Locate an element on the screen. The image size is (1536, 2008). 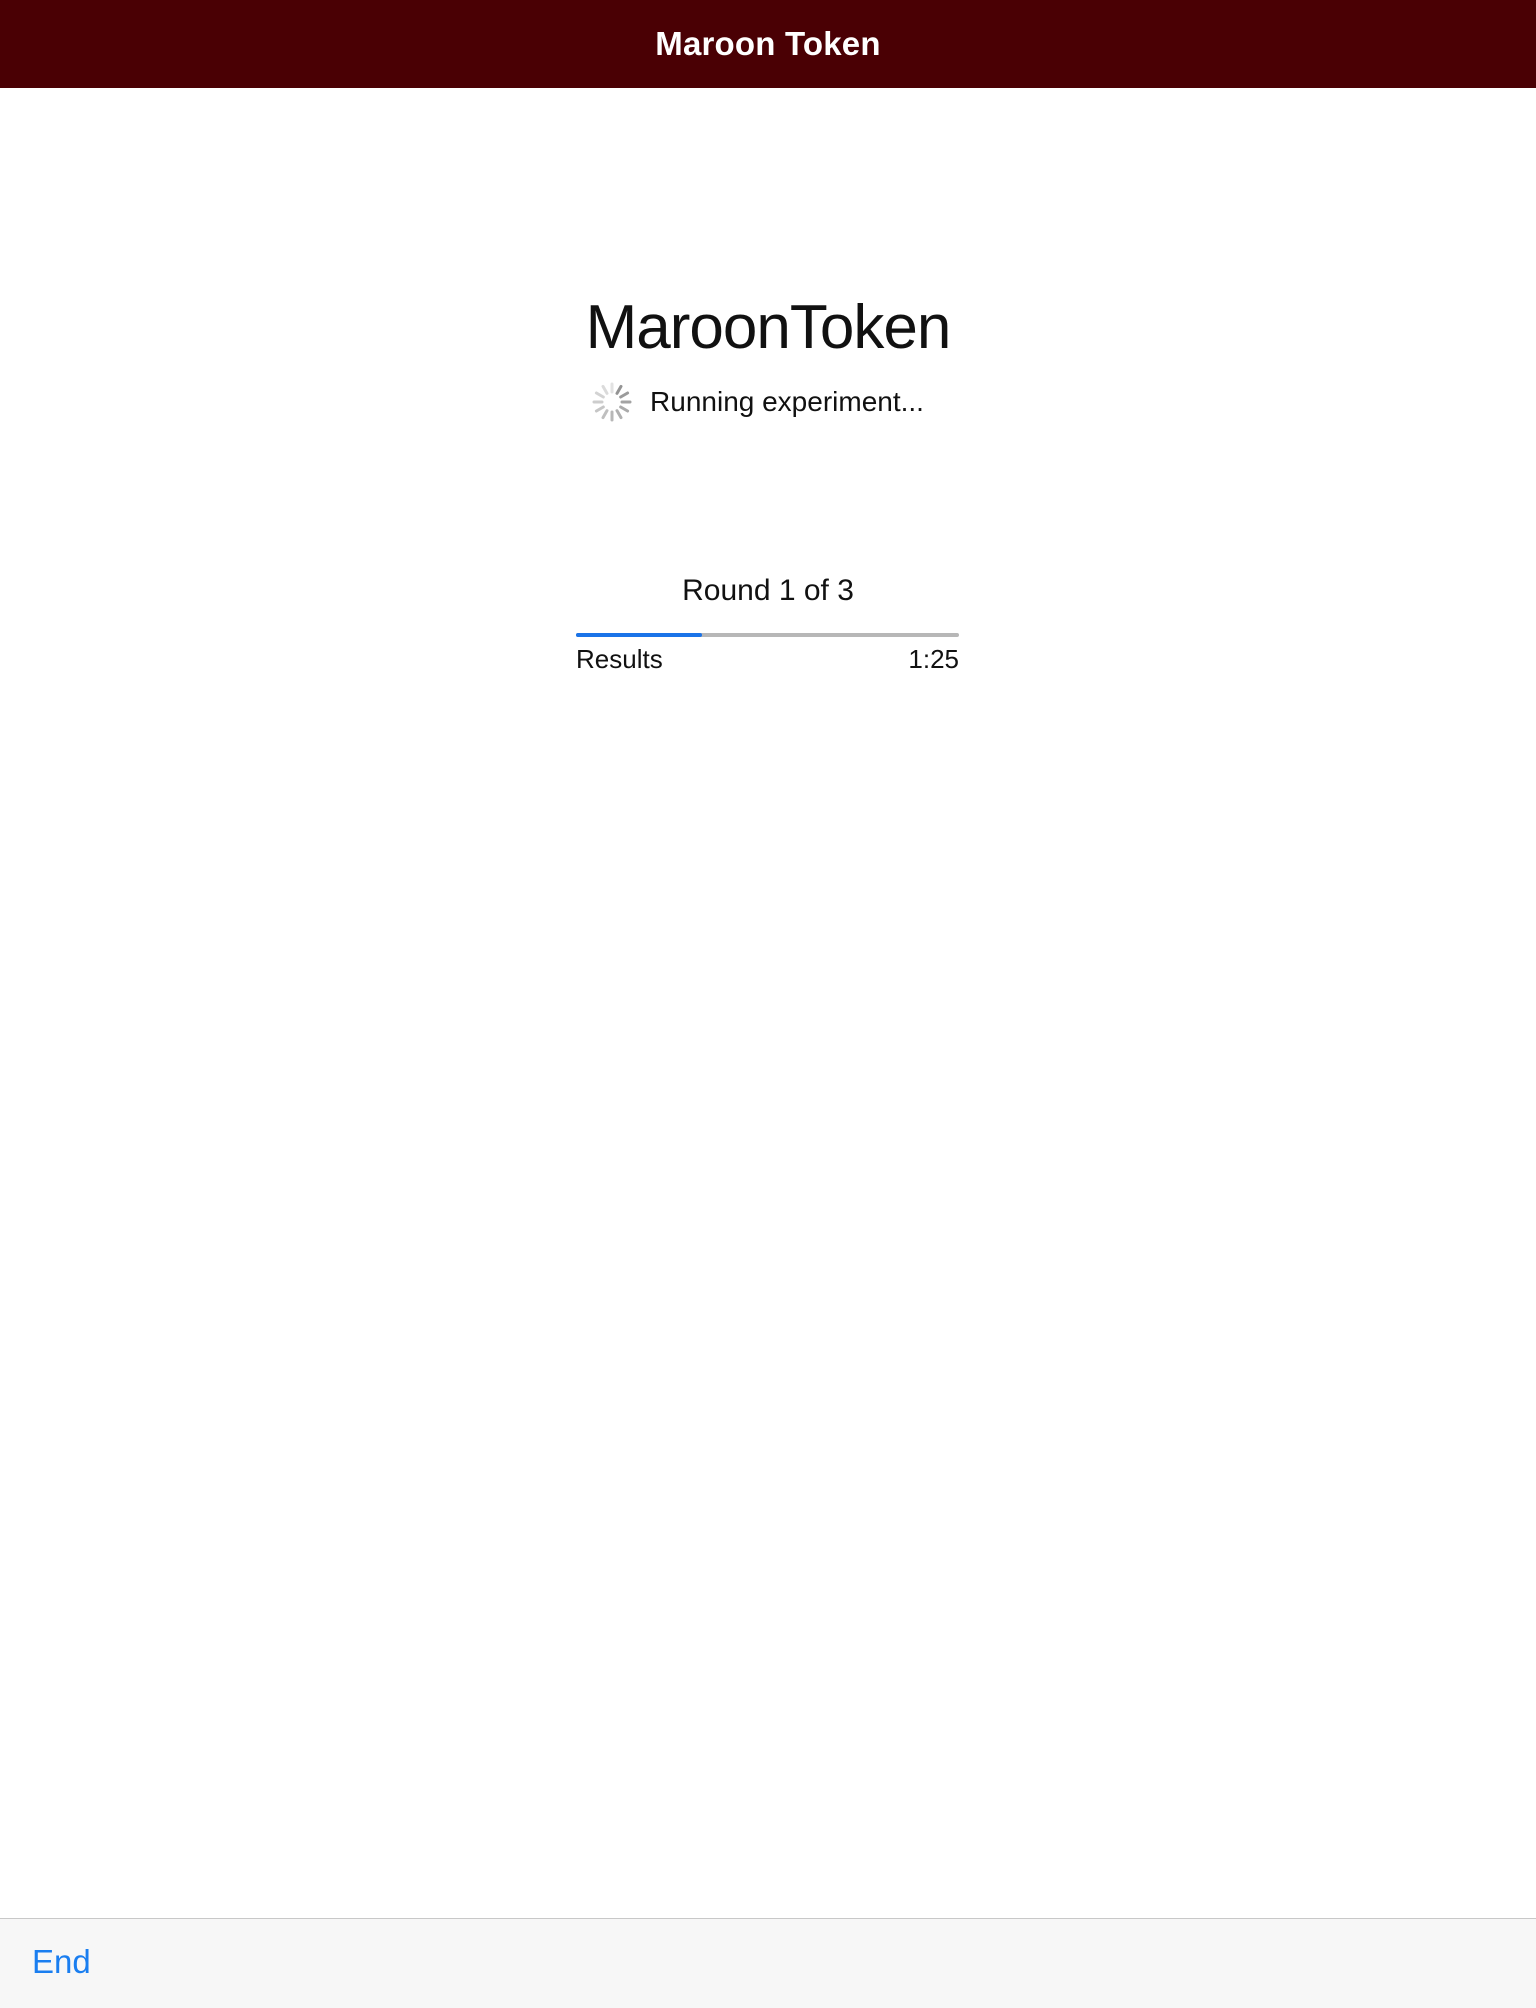
progress-bar-fill is located at coordinates (639, 635).